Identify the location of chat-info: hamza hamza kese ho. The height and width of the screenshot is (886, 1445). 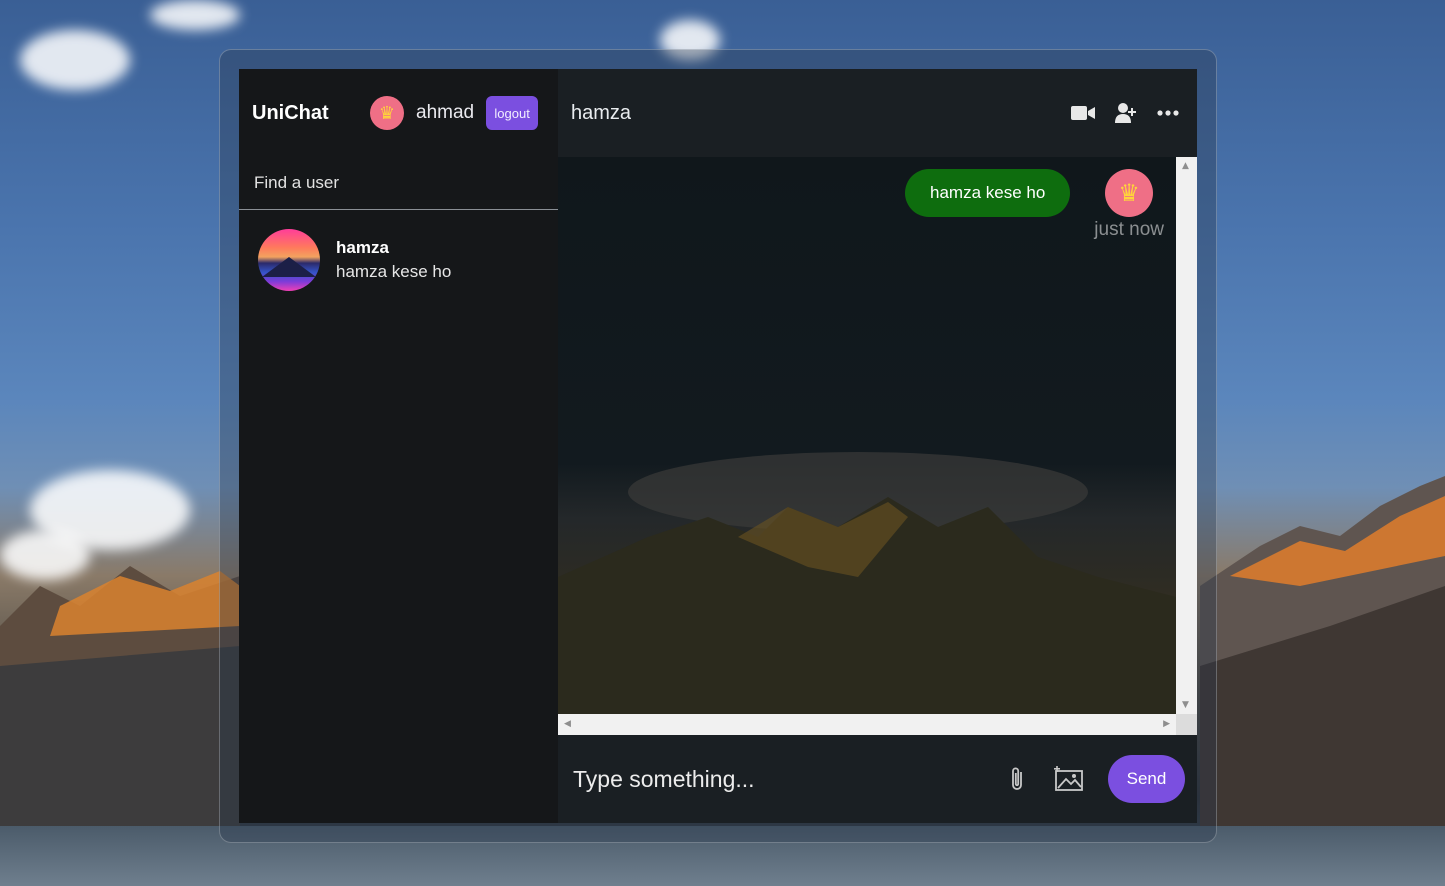
(393, 260).